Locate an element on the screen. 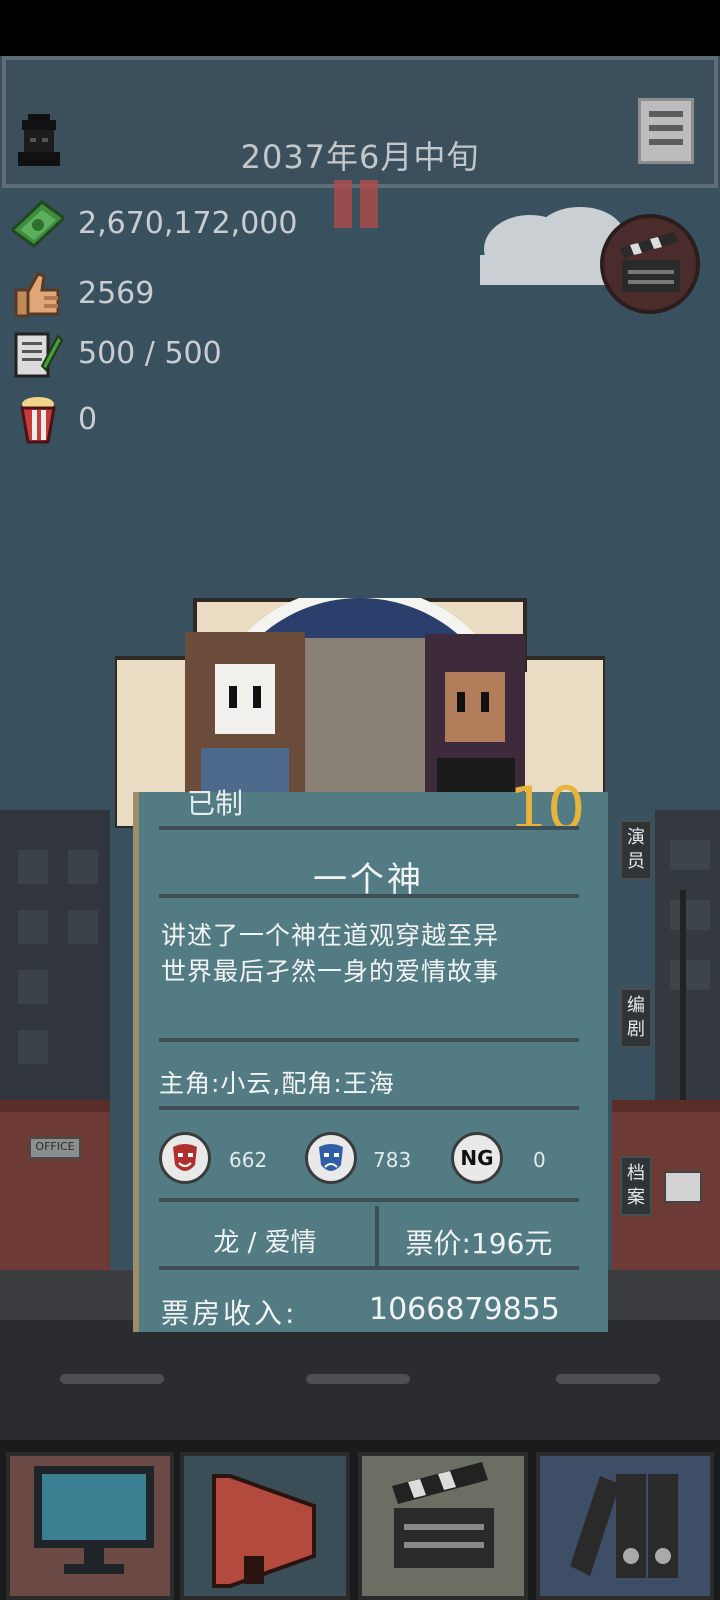  computer-button is located at coordinates (90, 1526).